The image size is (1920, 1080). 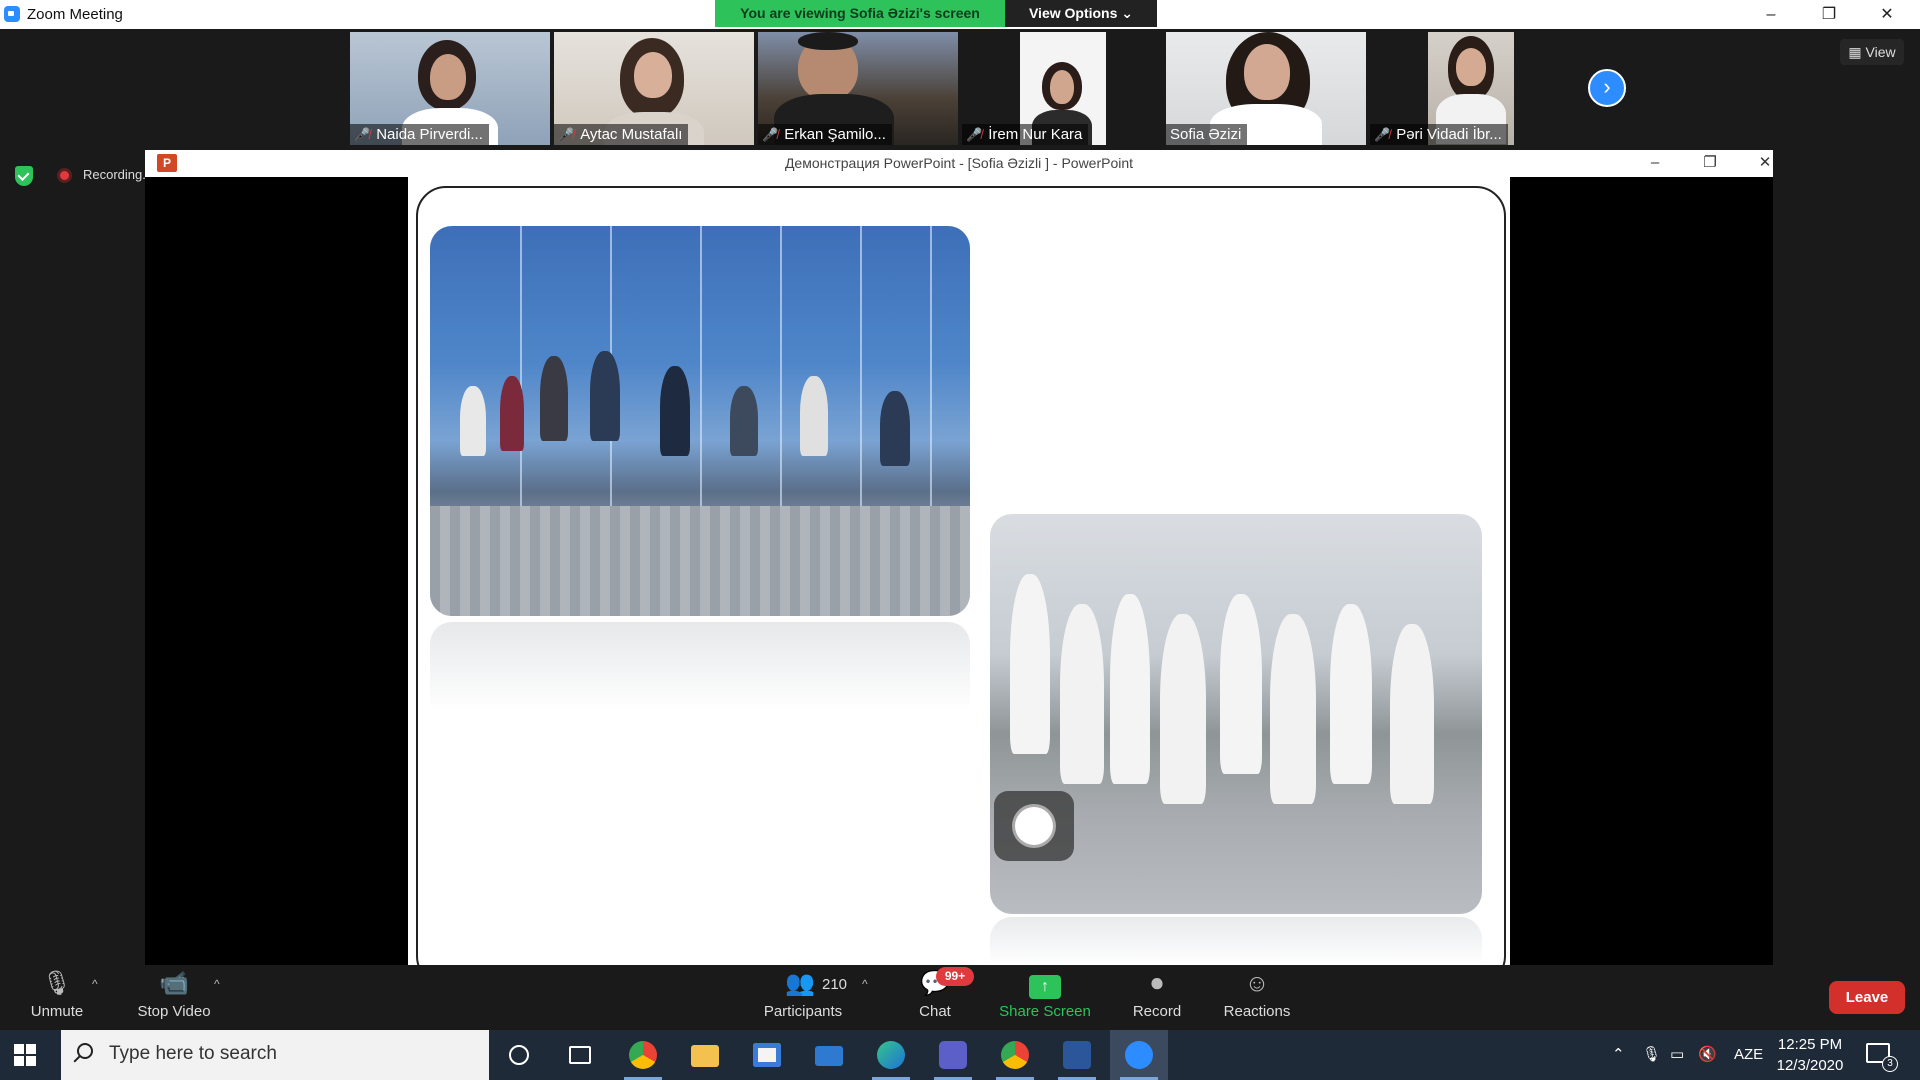 I want to click on smiley-icon: ☺, so click(x=1257, y=983).